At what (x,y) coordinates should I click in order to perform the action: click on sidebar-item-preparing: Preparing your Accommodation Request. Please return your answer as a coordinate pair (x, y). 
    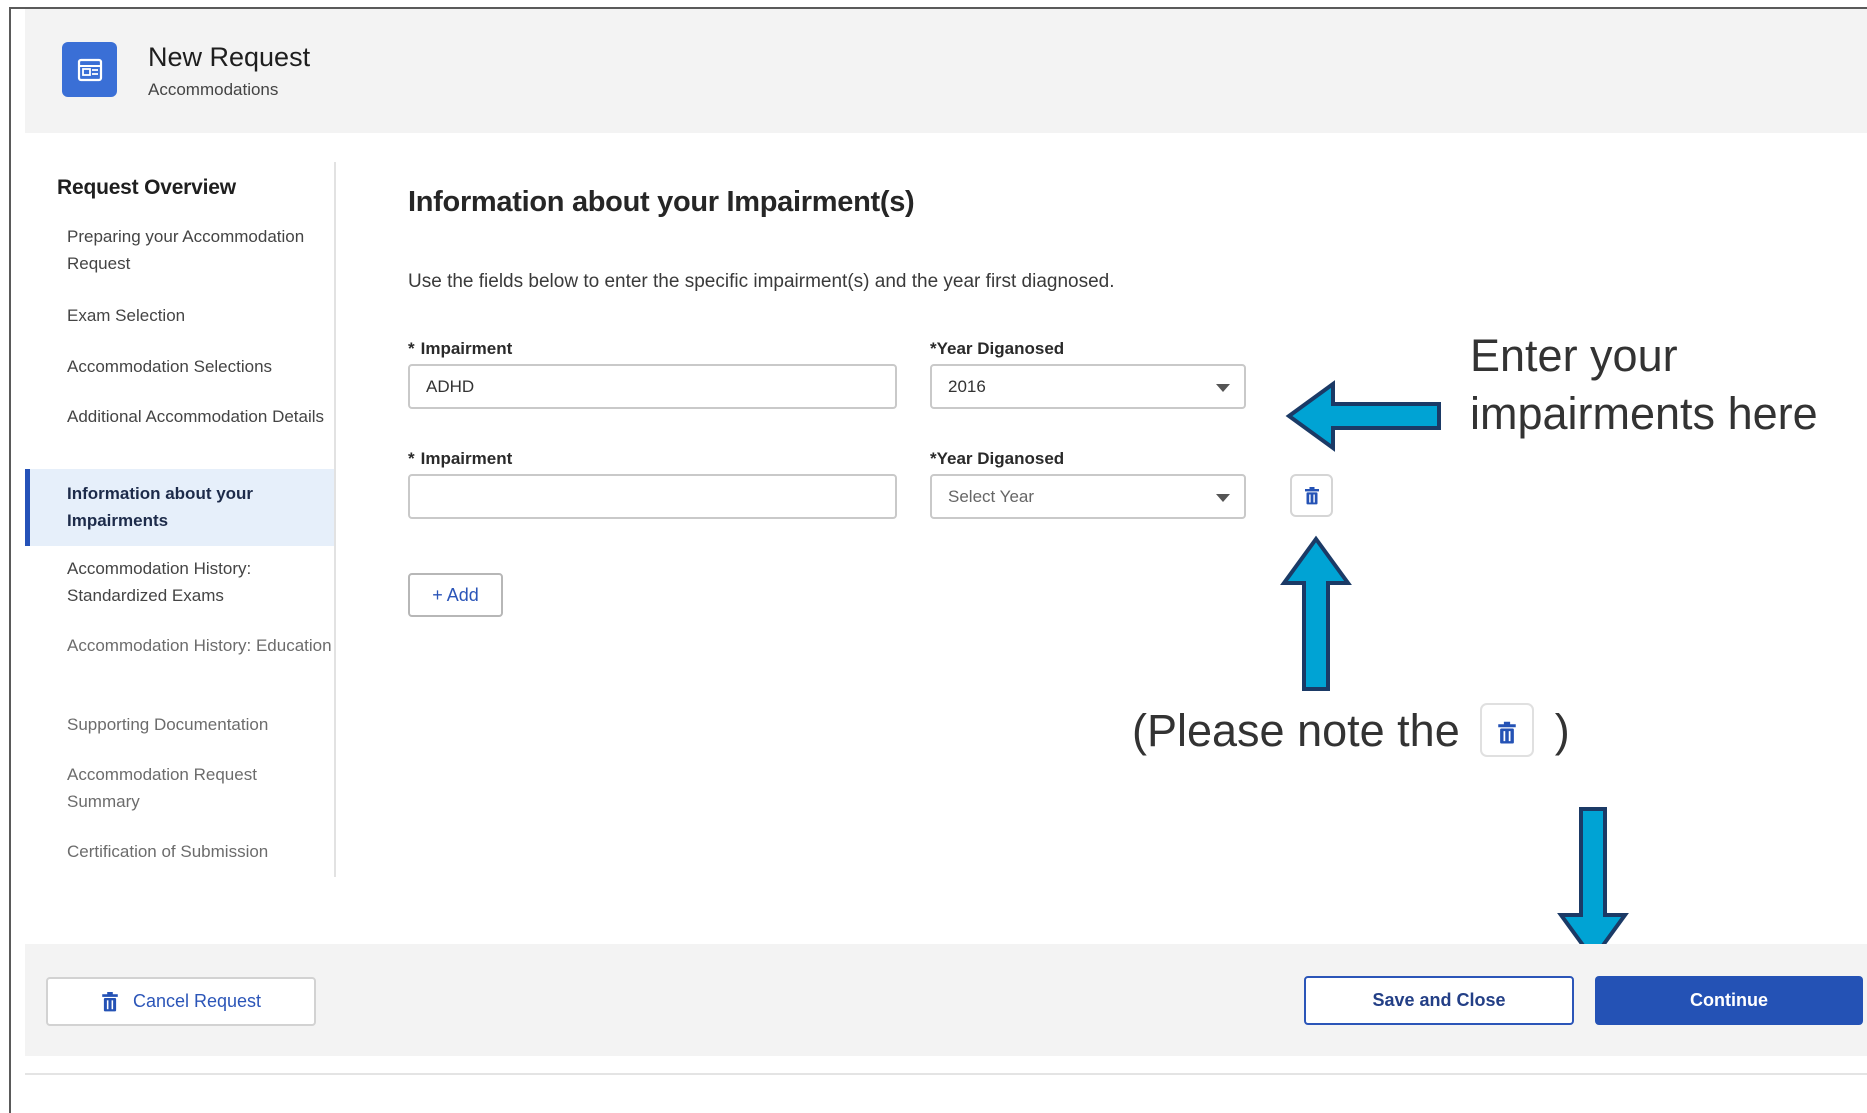
    Looking at the image, I should click on (179, 250).